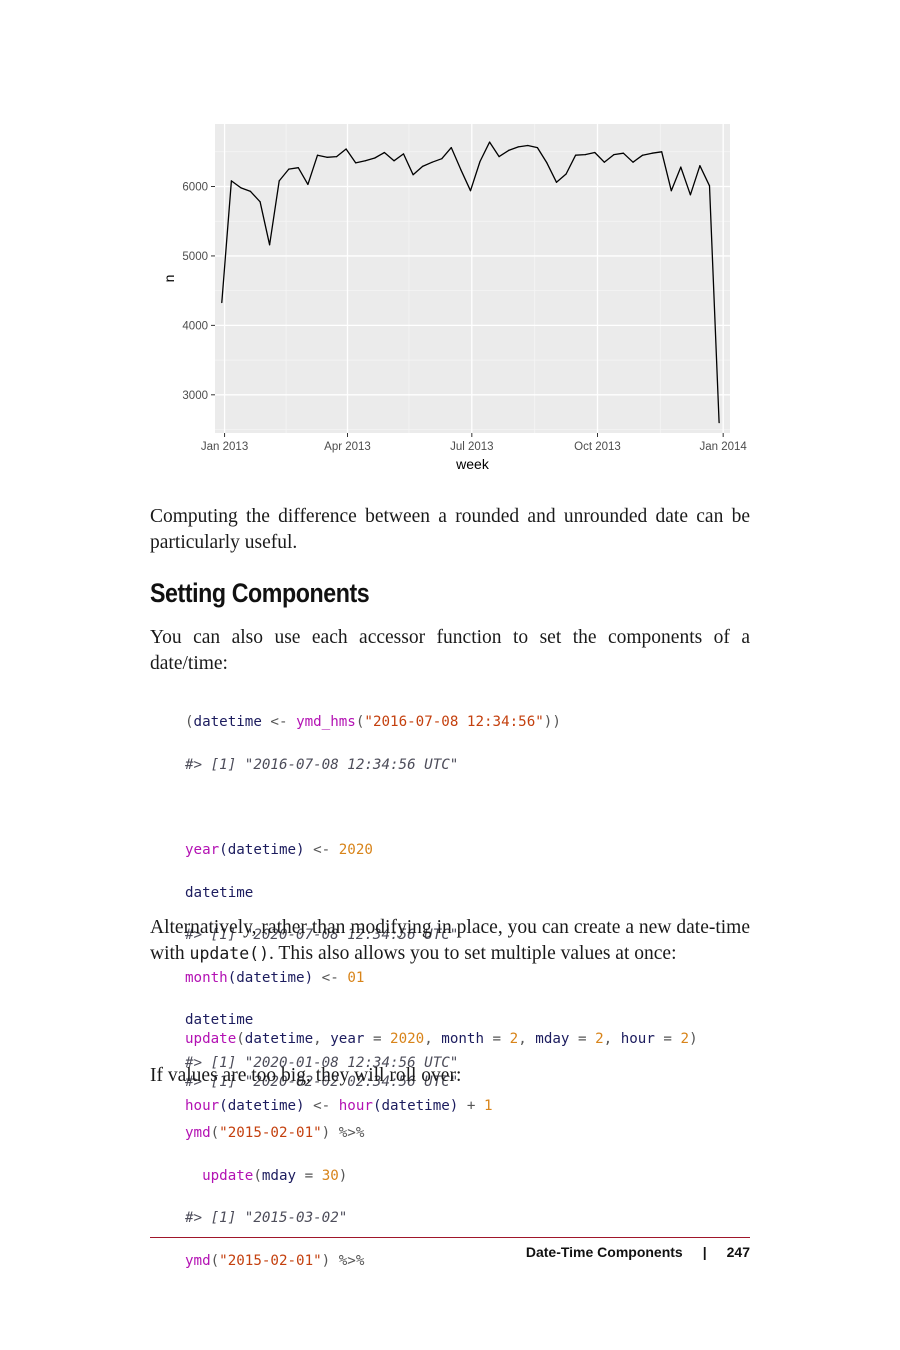  I want to click on plot-panel, so click(472, 278).